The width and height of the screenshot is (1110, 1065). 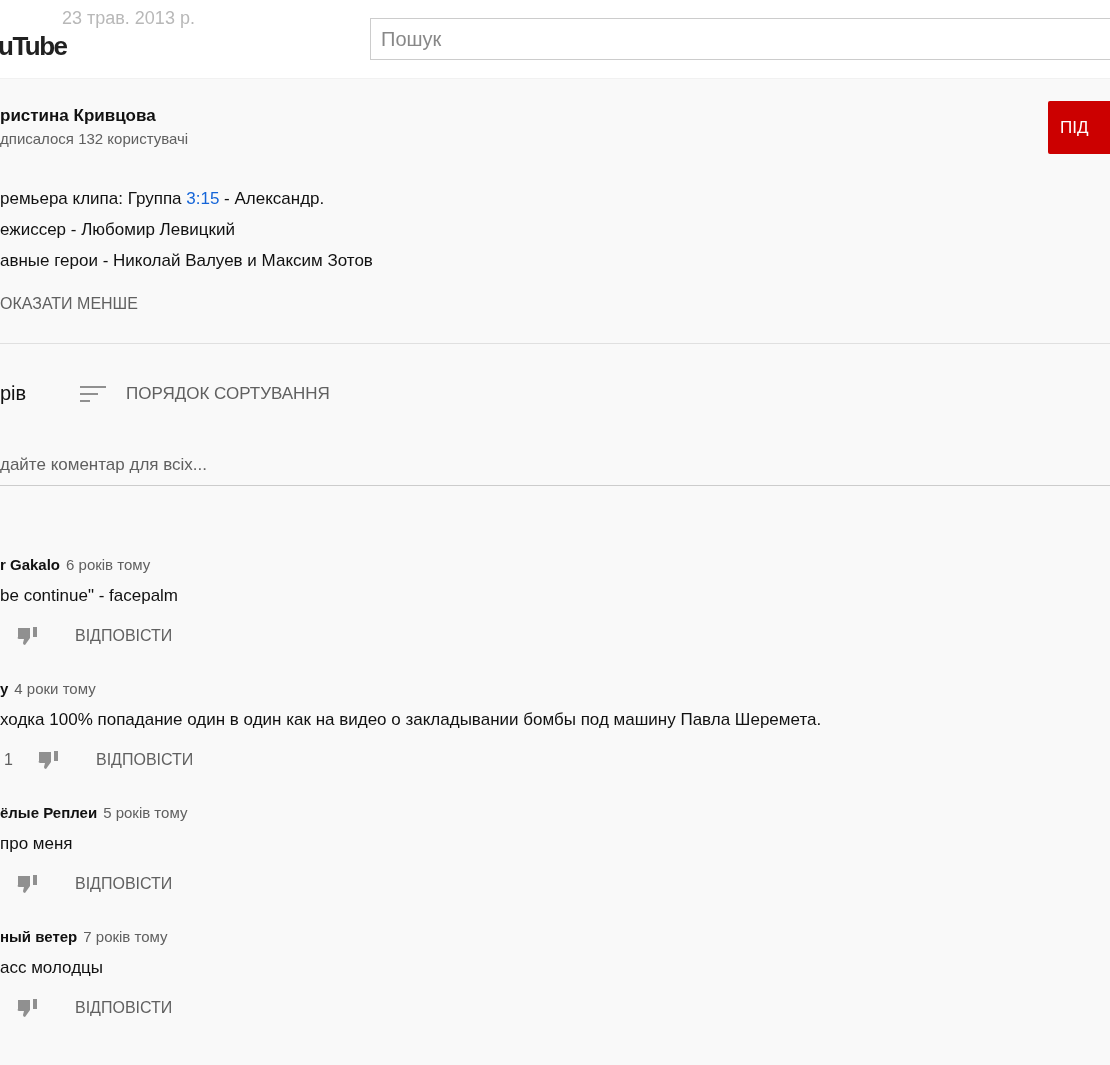 I want to click on comment-time: 5 років тому, so click(x=145, y=812).